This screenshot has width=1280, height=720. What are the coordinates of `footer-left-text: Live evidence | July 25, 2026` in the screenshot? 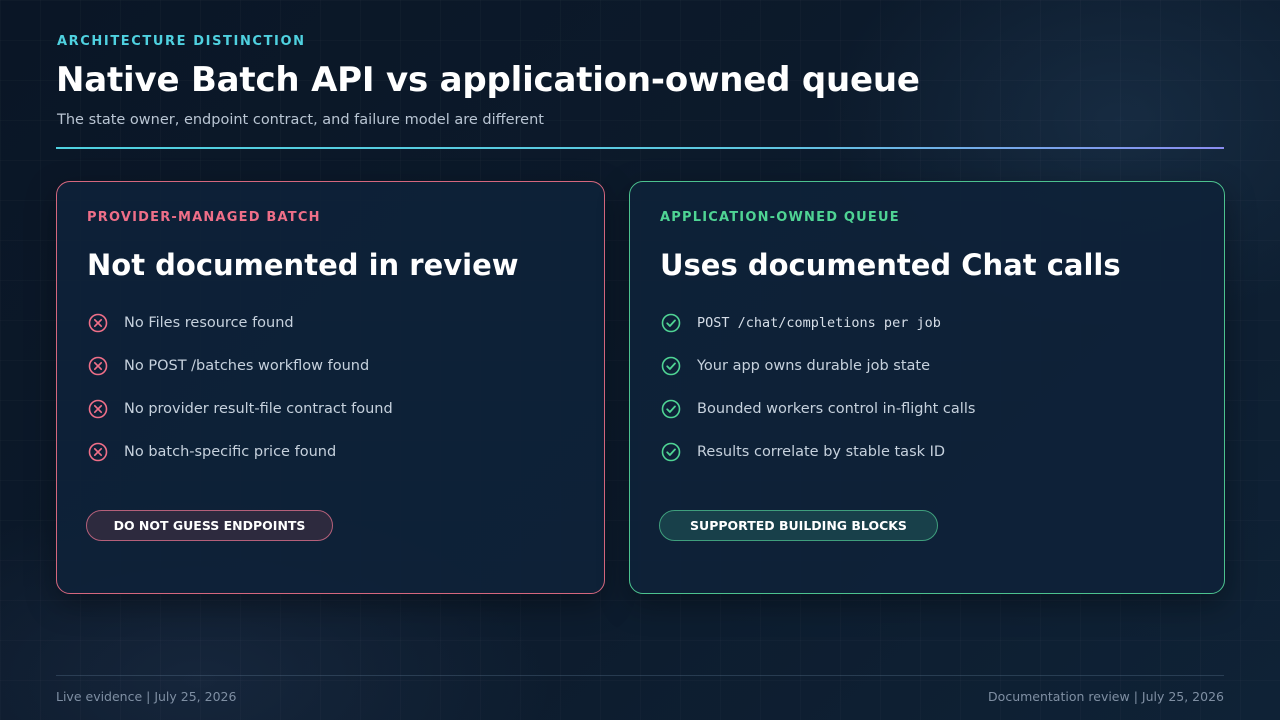 It's located at (146, 696).